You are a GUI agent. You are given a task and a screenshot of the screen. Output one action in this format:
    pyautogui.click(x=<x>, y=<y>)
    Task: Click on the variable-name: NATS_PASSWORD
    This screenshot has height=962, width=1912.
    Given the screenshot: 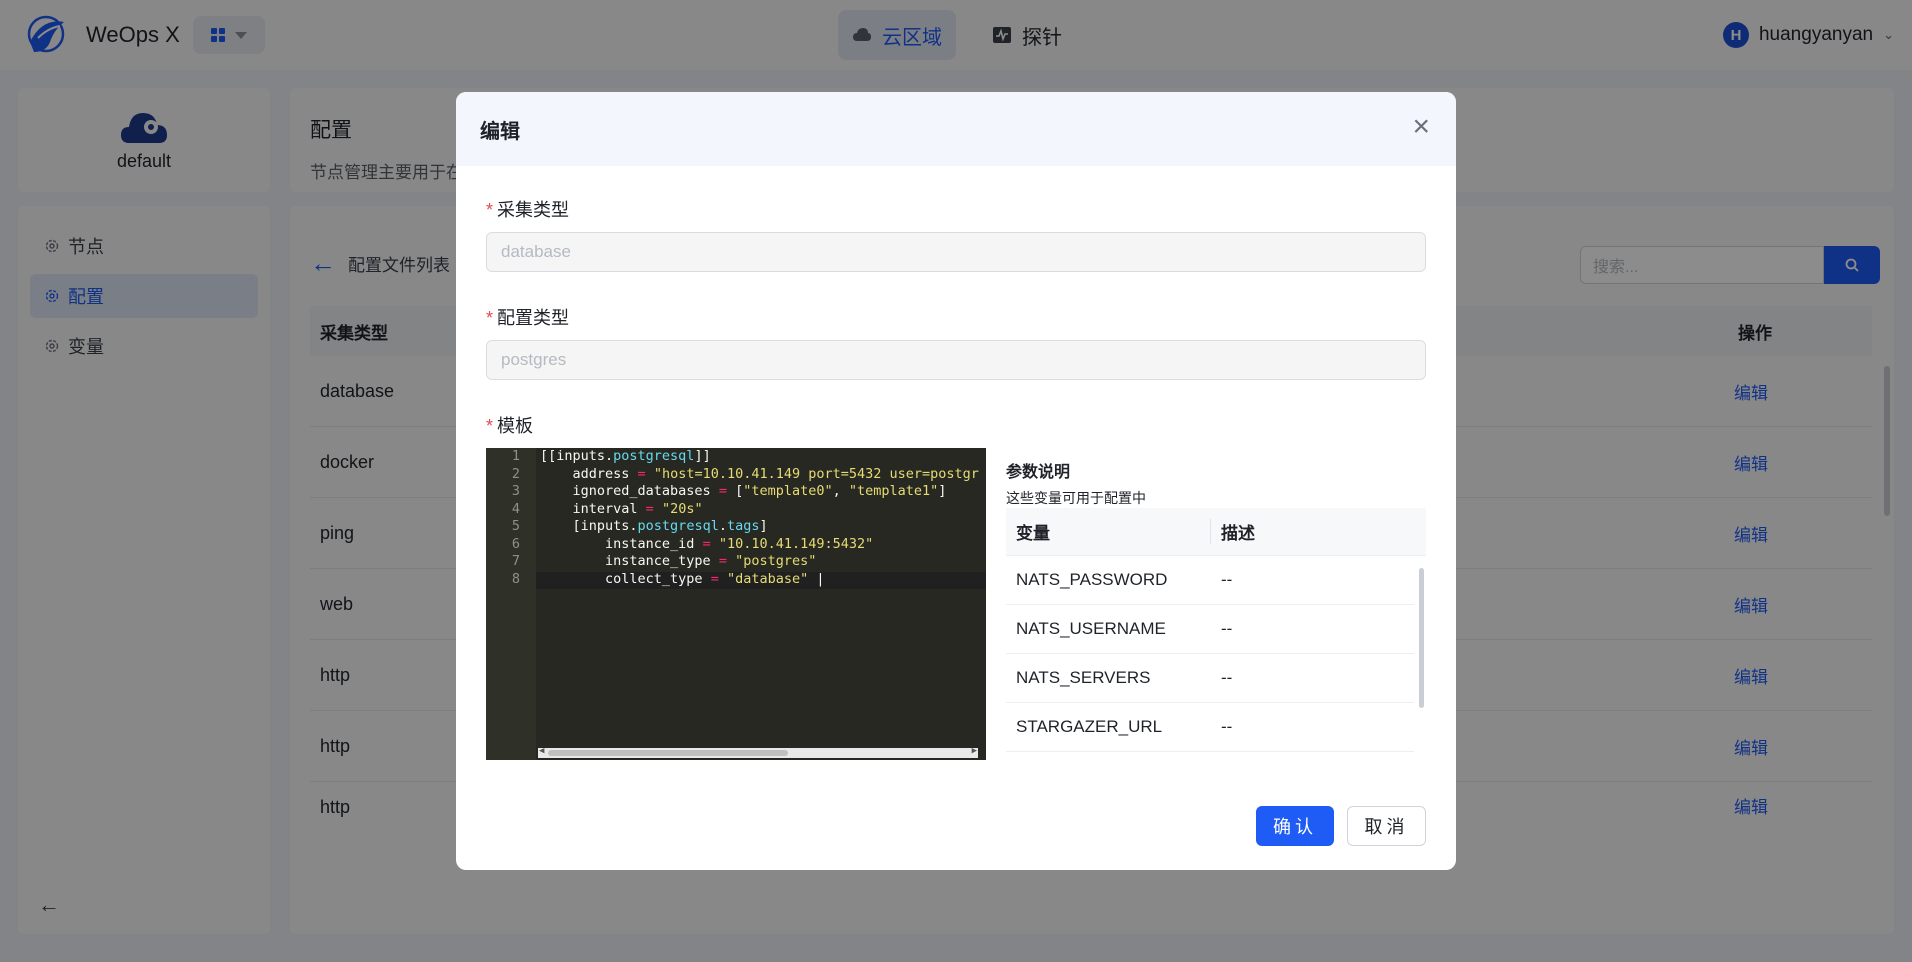 What is the action you would take?
    pyautogui.click(x=1092, y=579)
    